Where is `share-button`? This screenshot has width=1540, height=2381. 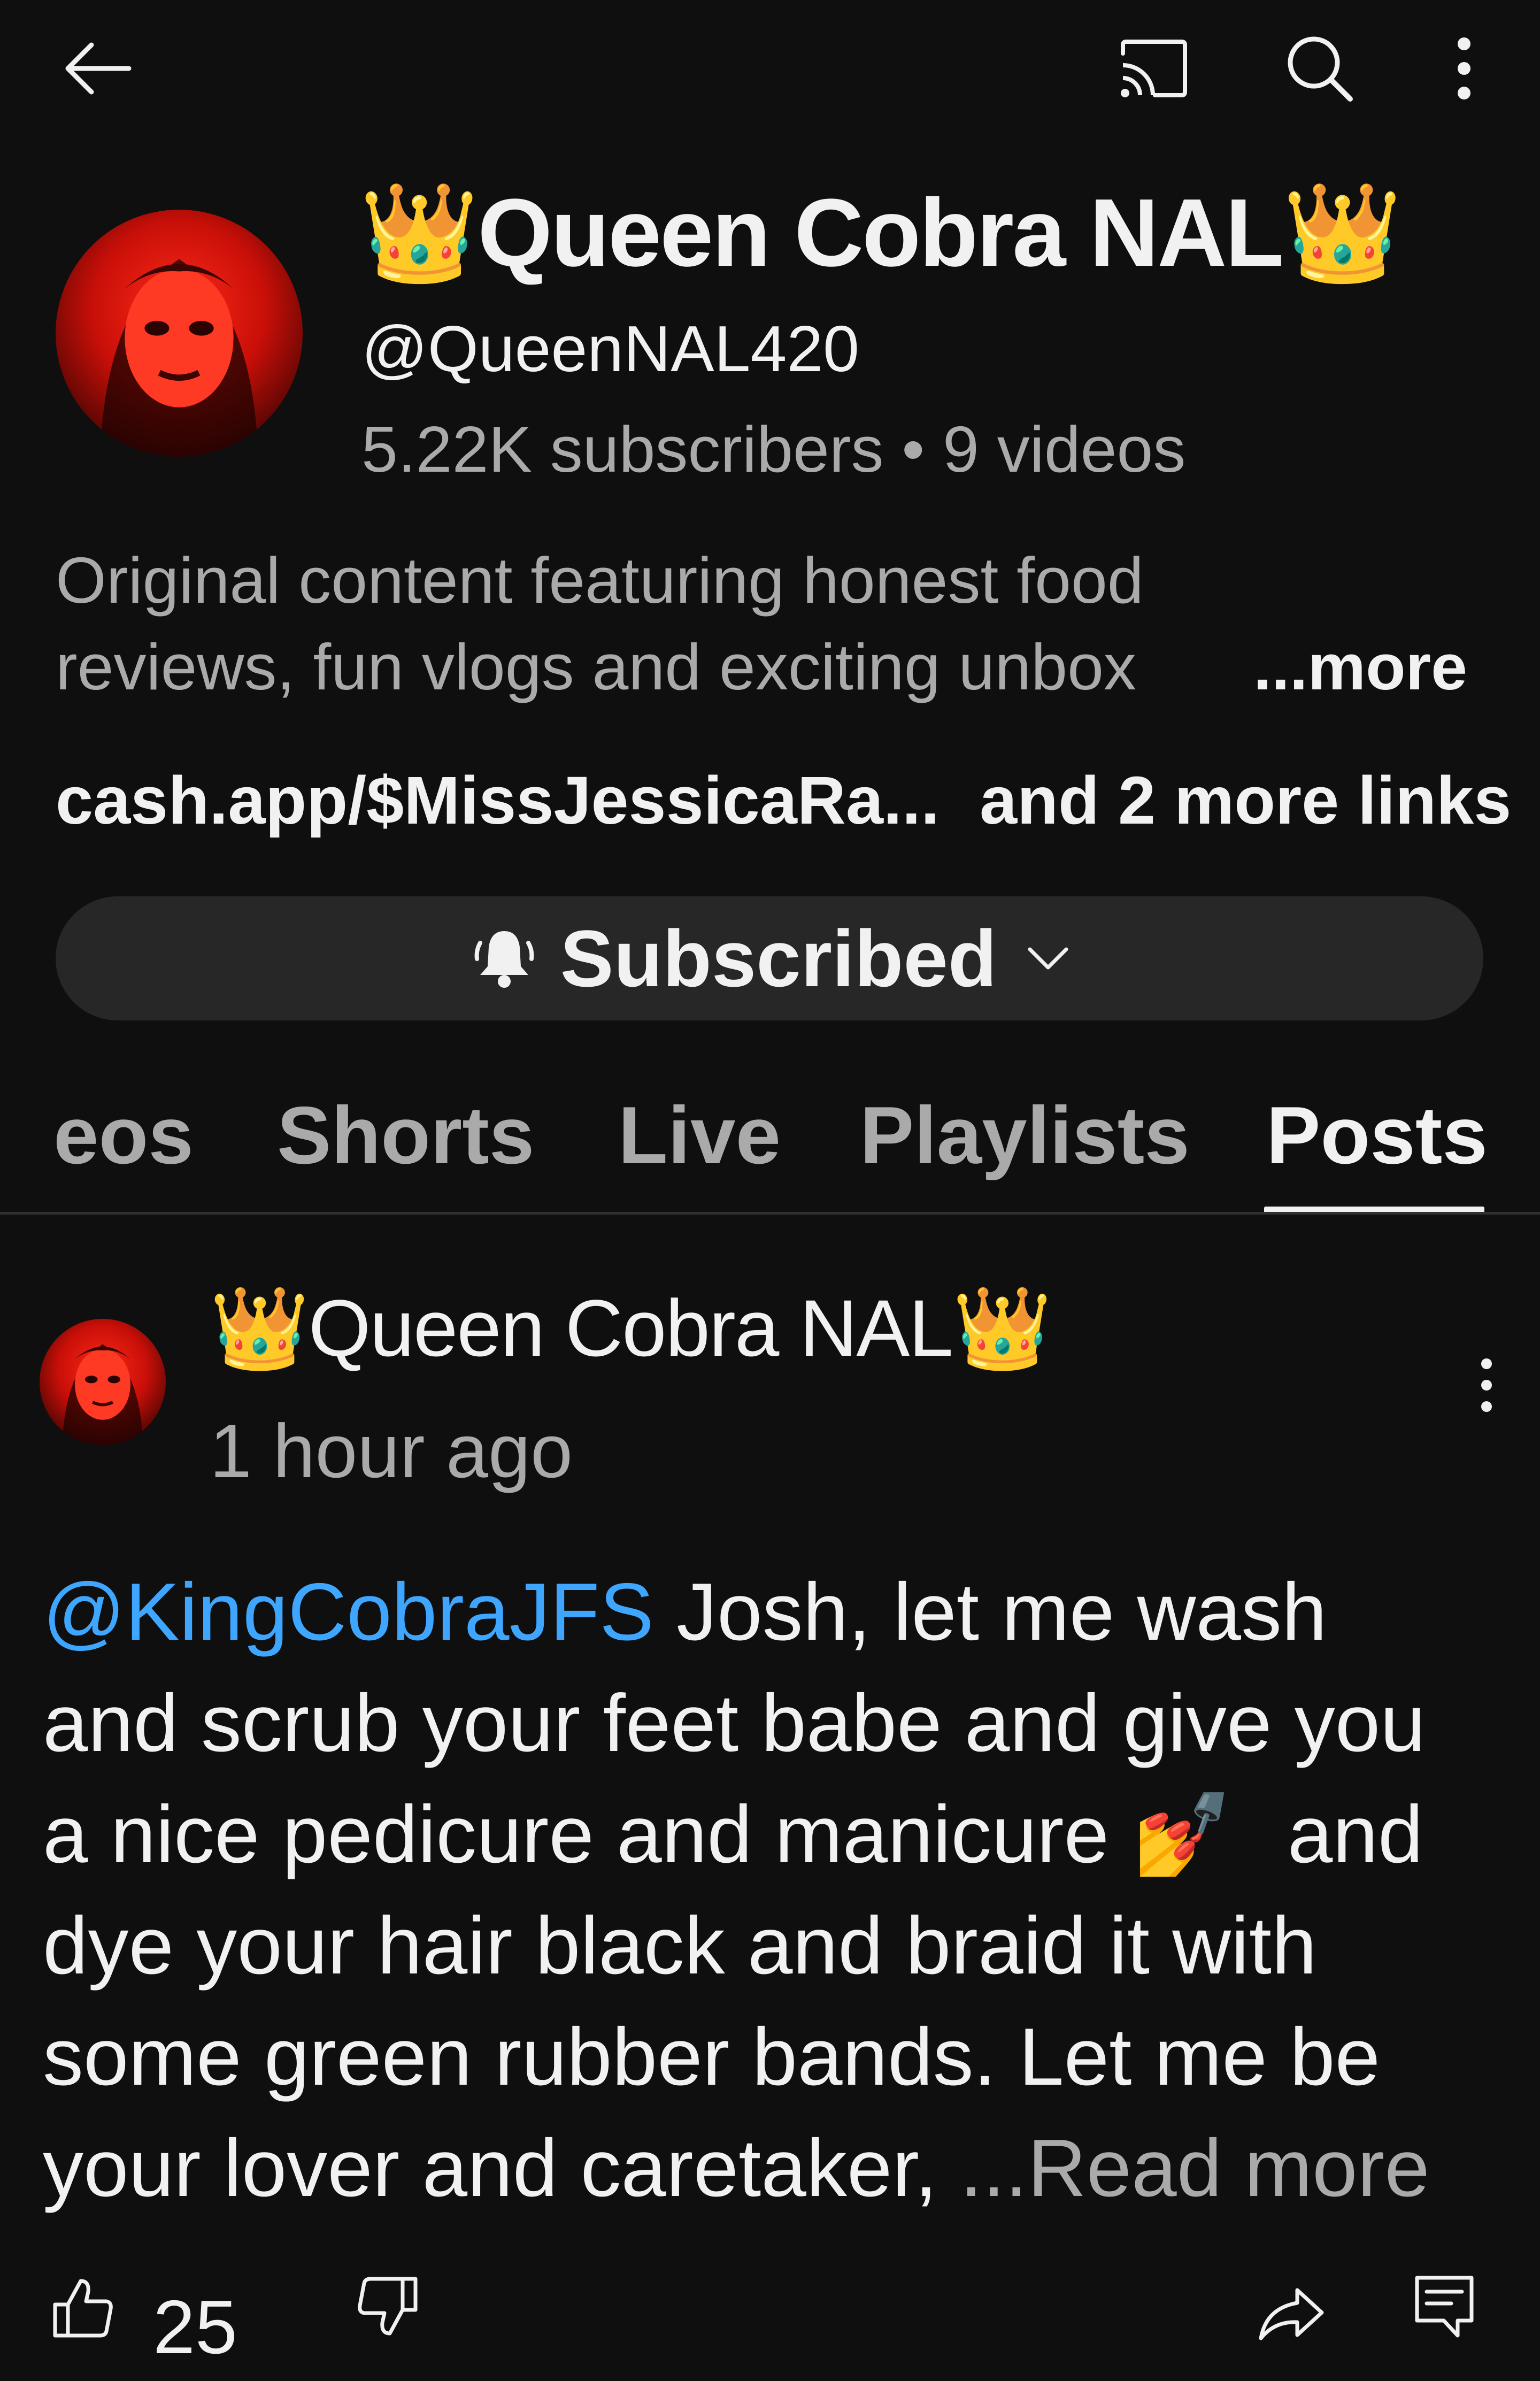 share-button is located at coordinates (1291, 2314).